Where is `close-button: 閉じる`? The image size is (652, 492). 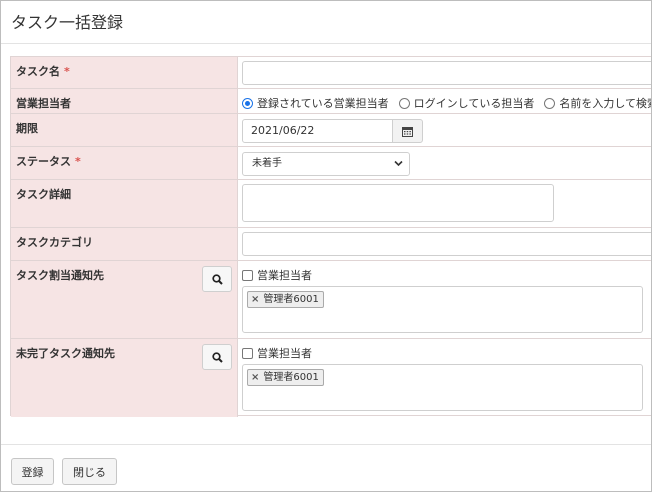
close-button: 閉じる is located at coordinates (89, 471).